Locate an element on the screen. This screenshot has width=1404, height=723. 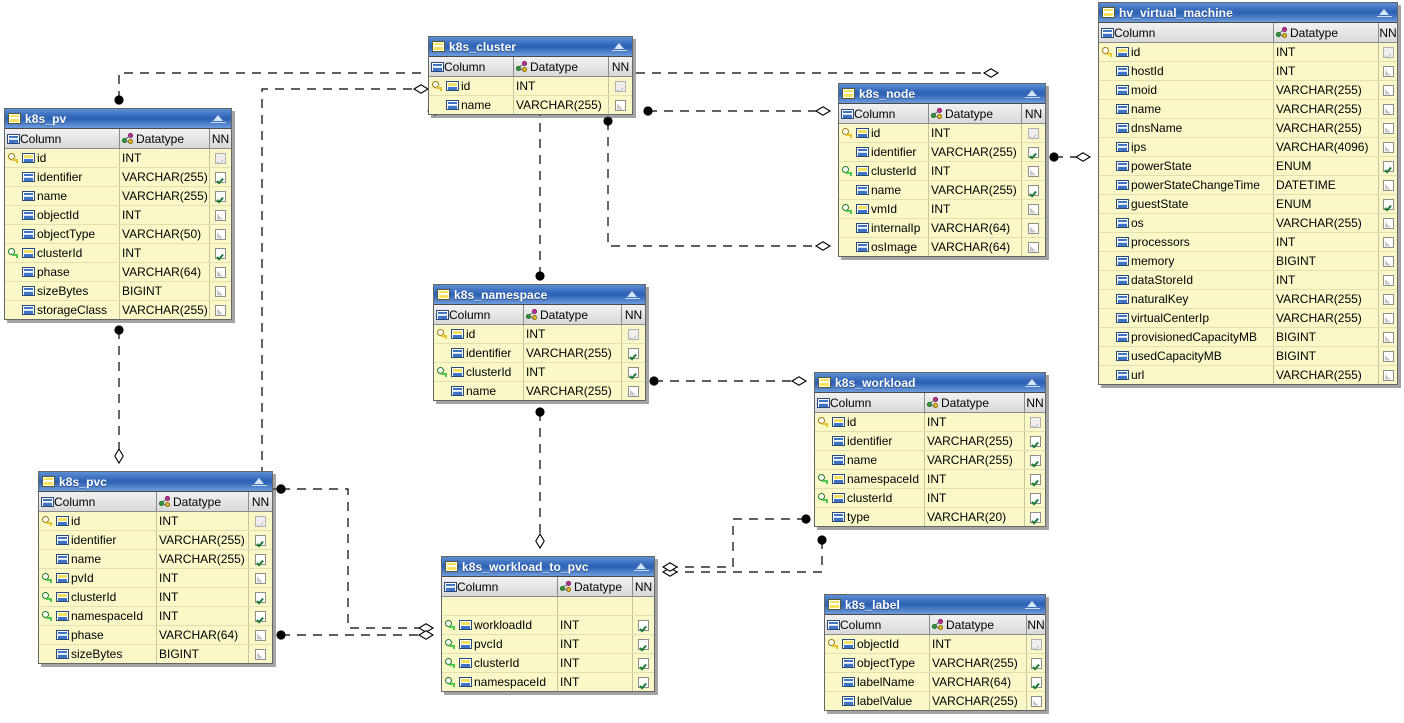
table-title-bar: k8s_workload is located at coordinates (930, 383).